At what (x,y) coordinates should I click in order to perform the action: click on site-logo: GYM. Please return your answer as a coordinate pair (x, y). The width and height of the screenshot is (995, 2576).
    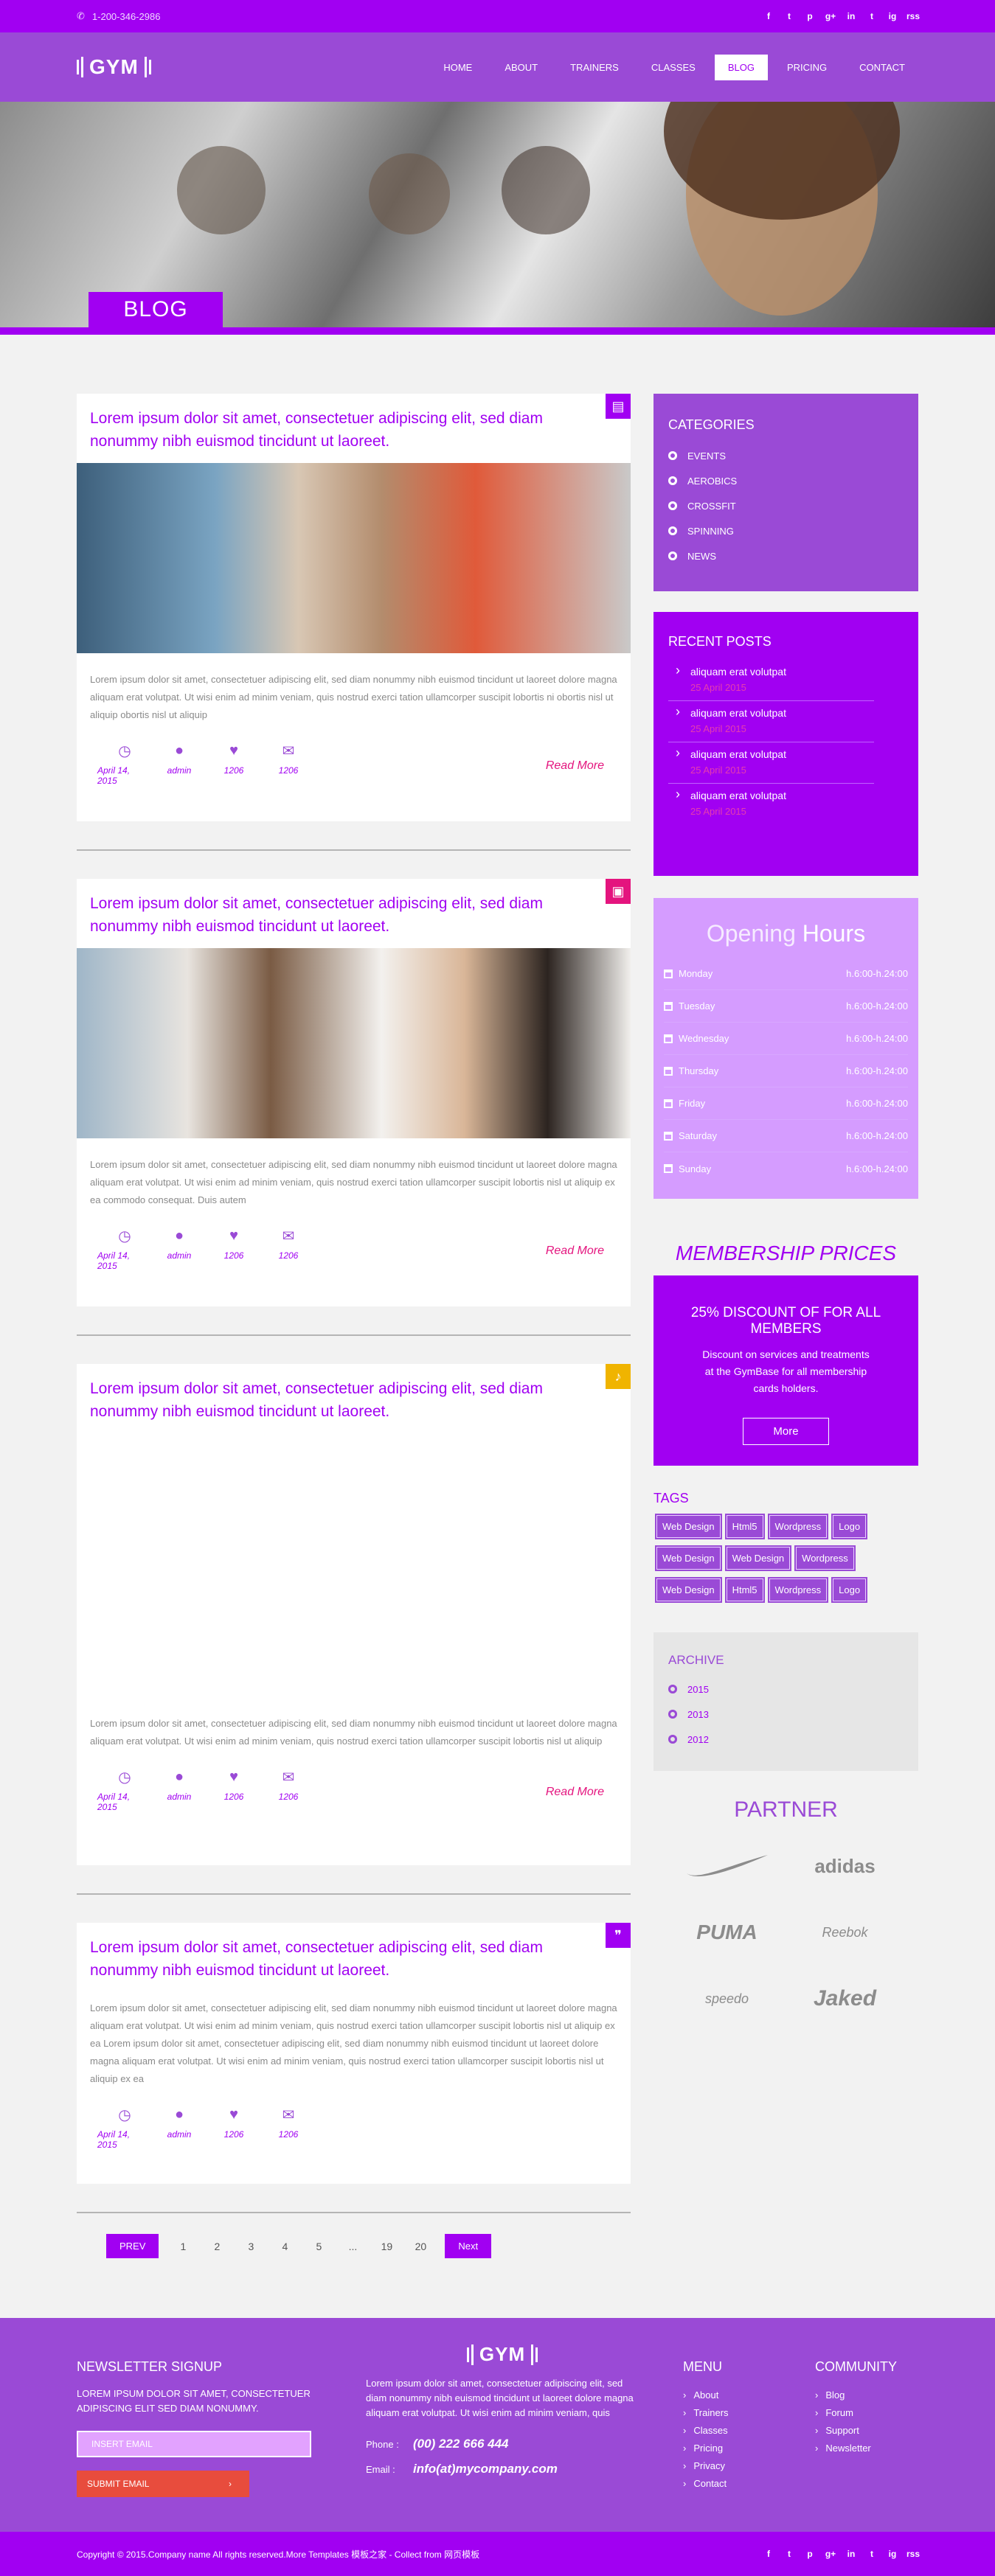
    Looking at the image, I should click on (114, 67).